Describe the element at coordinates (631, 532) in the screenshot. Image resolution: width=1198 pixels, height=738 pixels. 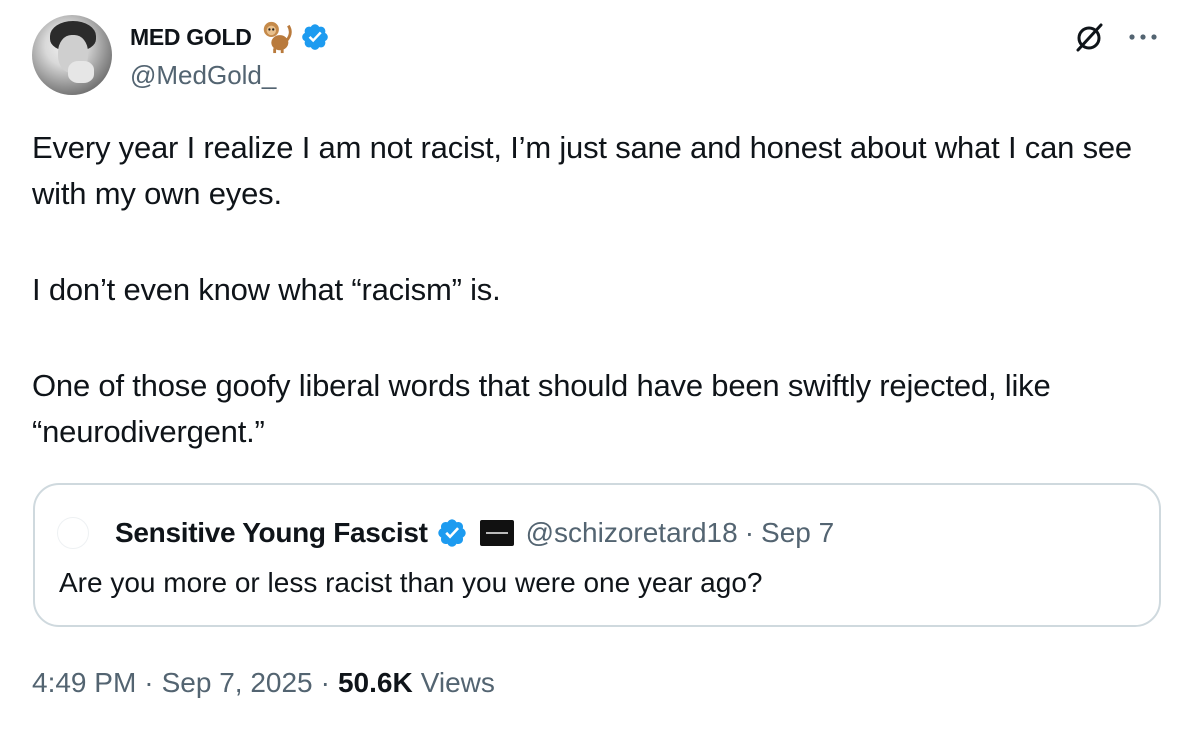
I see `quoted-author-handle: @schizoretard18` at that location.